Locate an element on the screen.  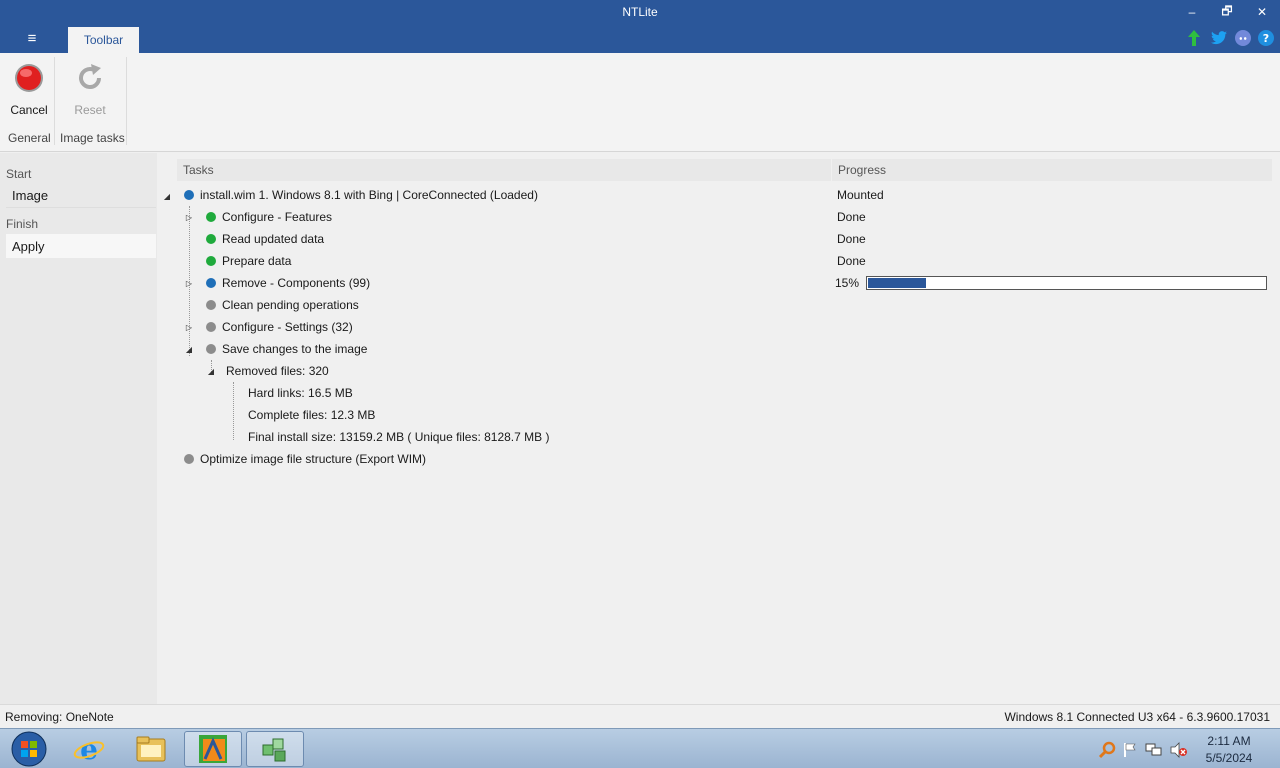
task-label: Complete files: 12.3 MB is located at coordinates (312, 415).